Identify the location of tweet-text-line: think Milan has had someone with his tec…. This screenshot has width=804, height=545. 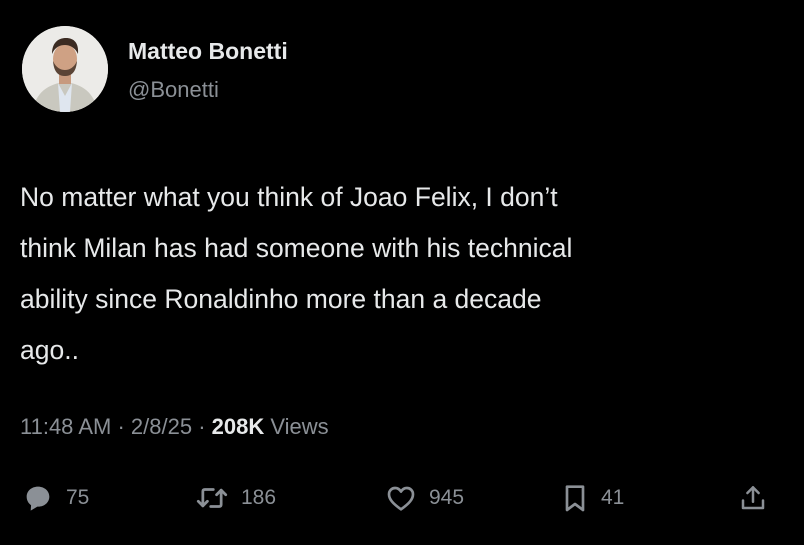
(296, 248).